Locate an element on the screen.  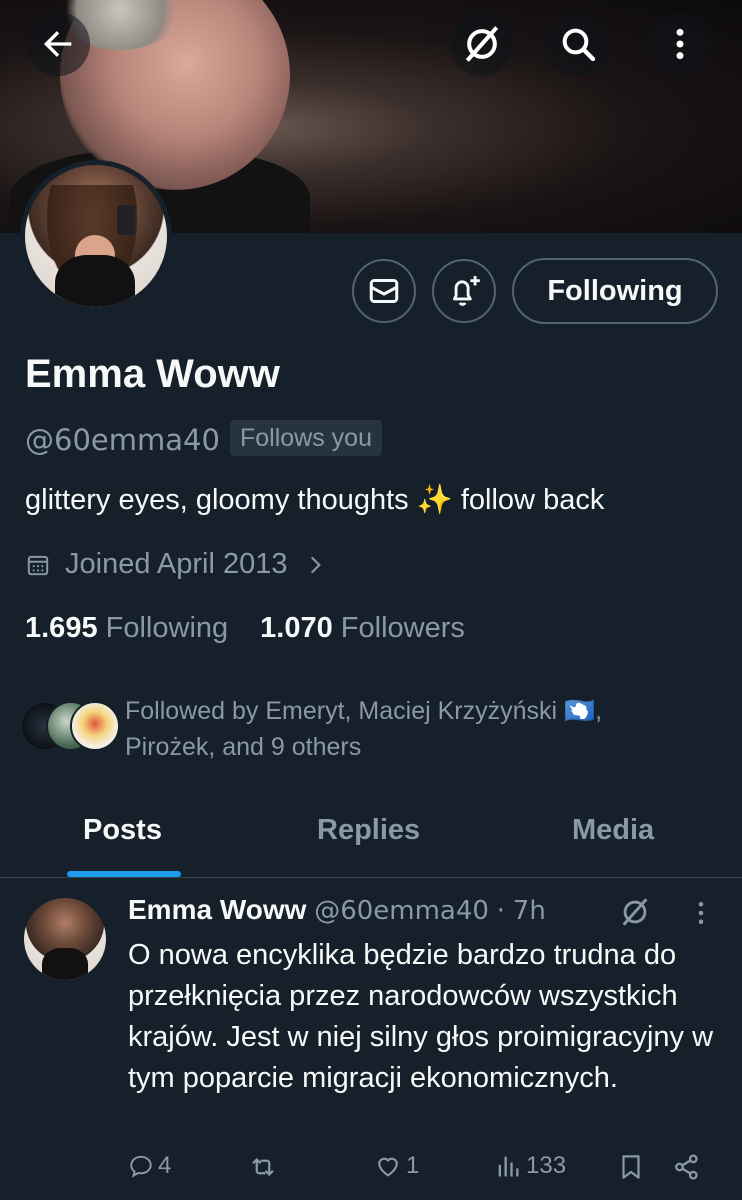
repost-button is located at coordinates (265, 1167).